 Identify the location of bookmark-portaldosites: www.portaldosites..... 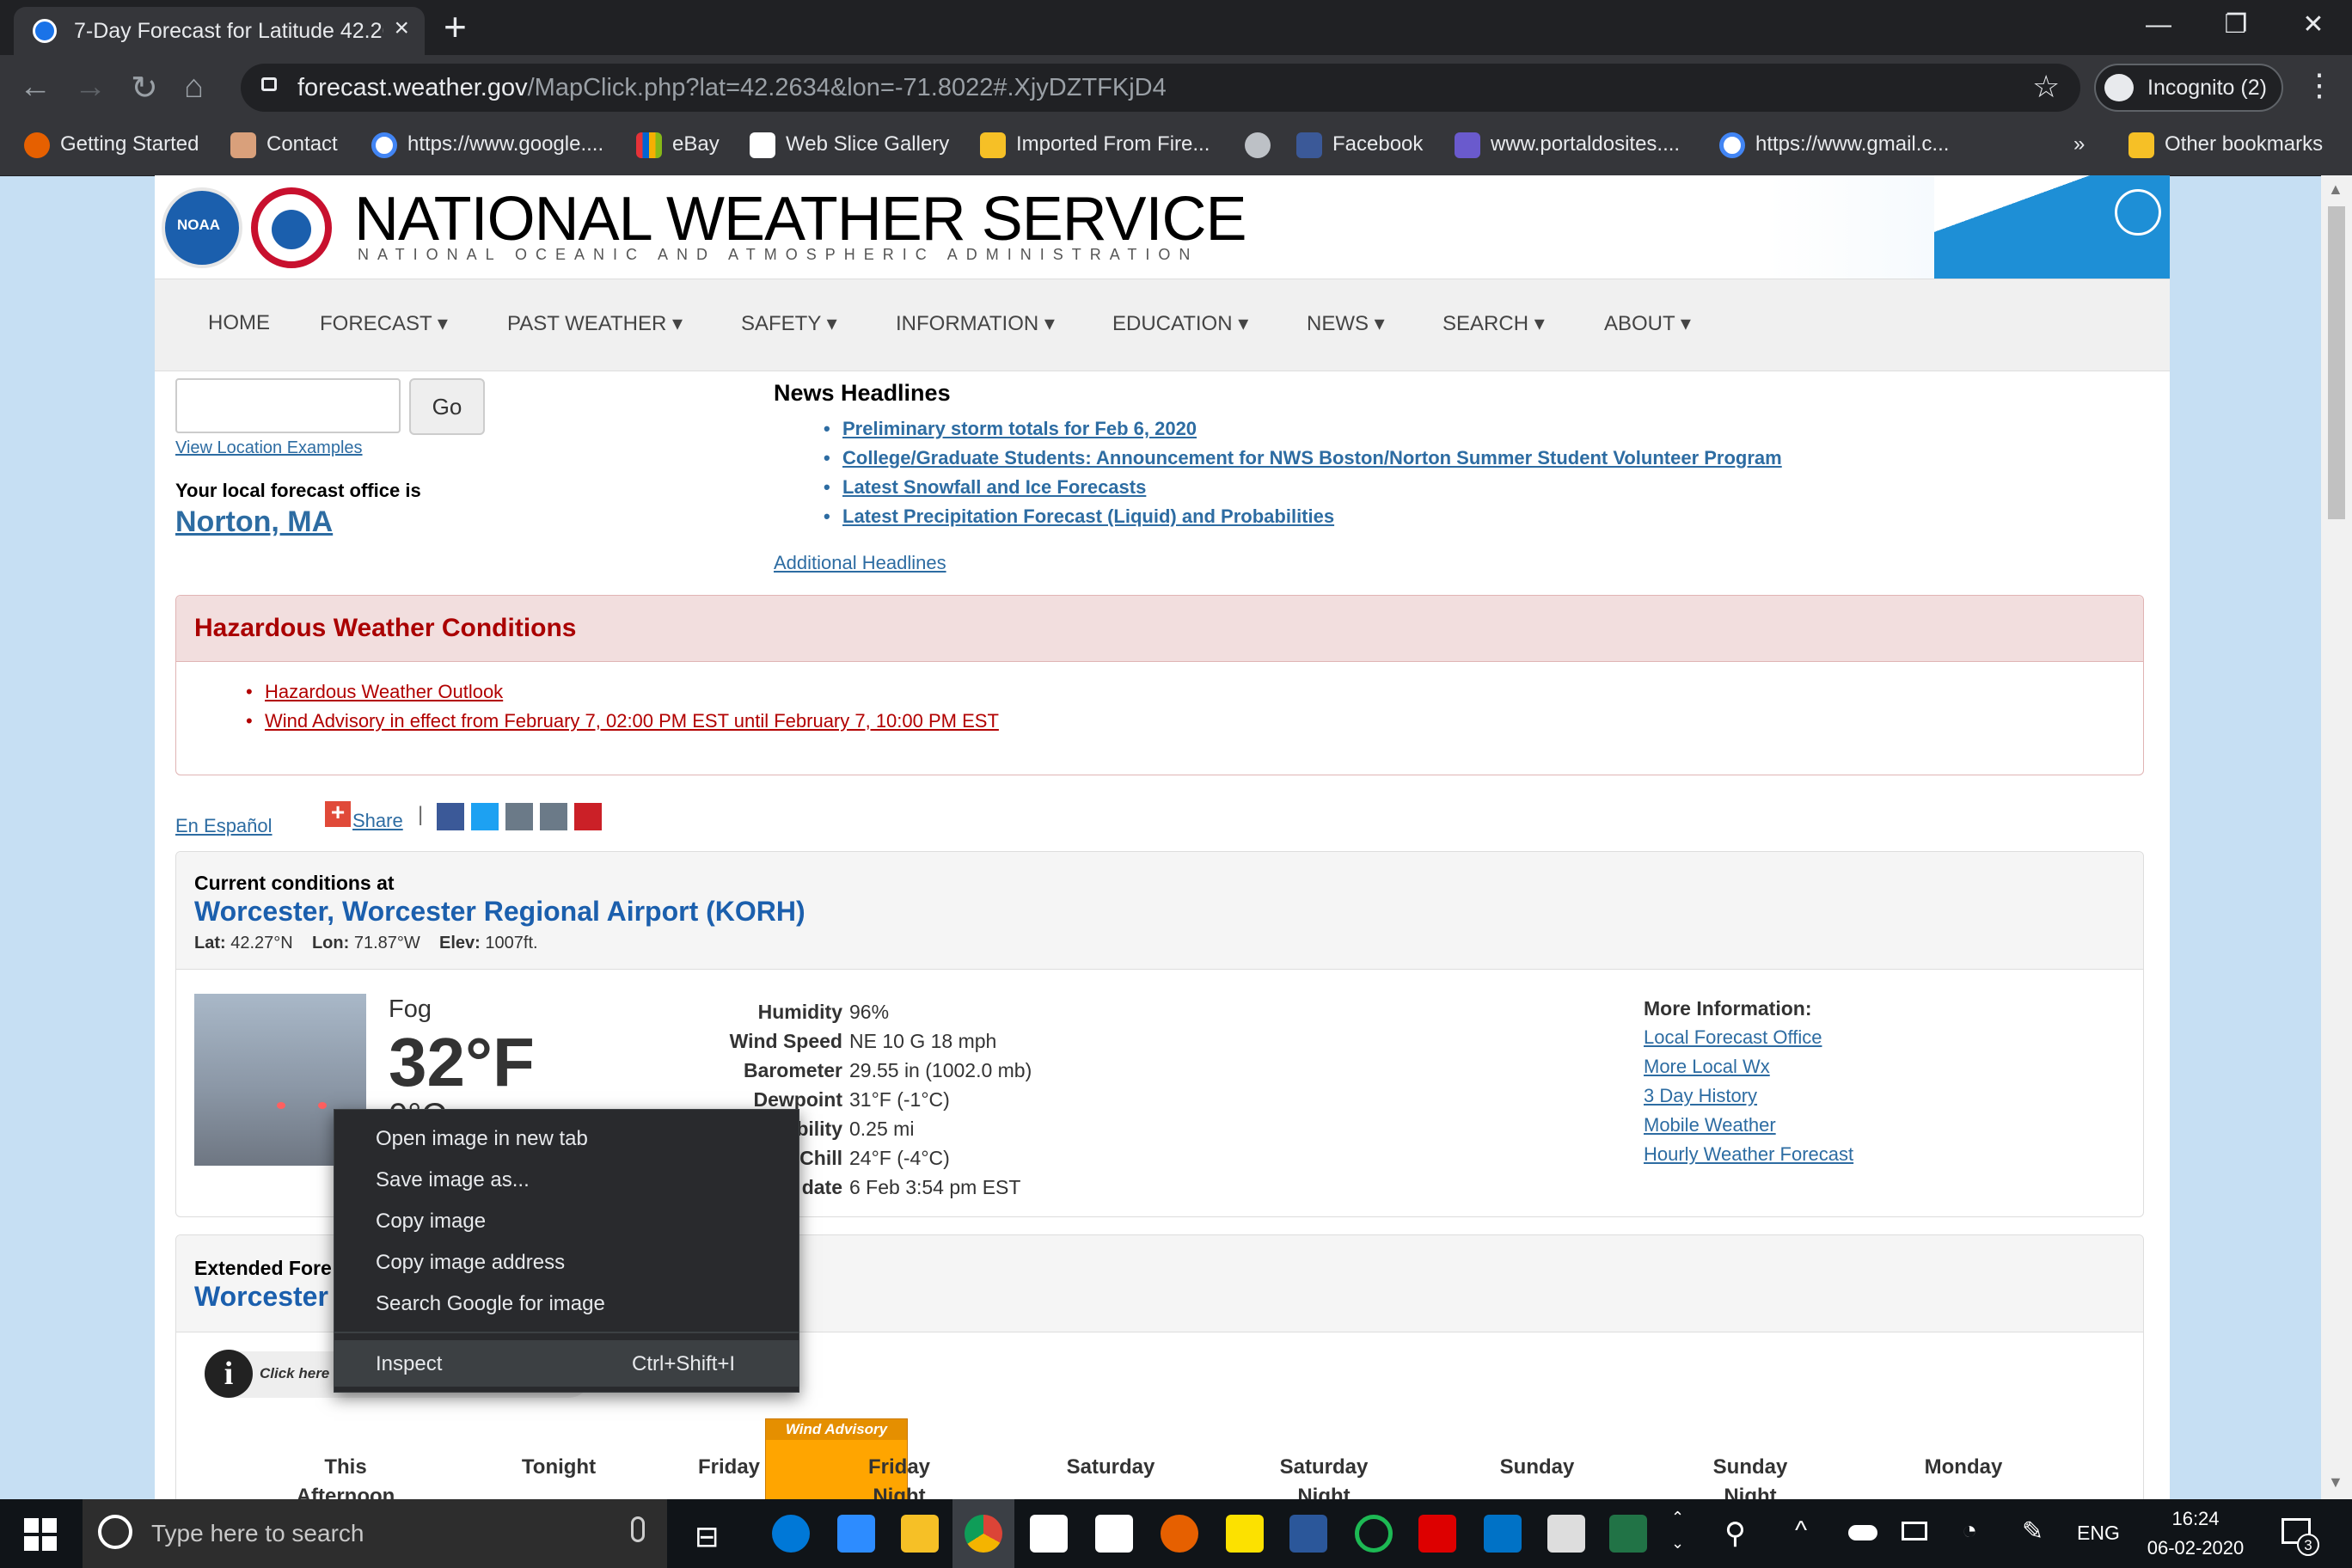
(1567, 144).